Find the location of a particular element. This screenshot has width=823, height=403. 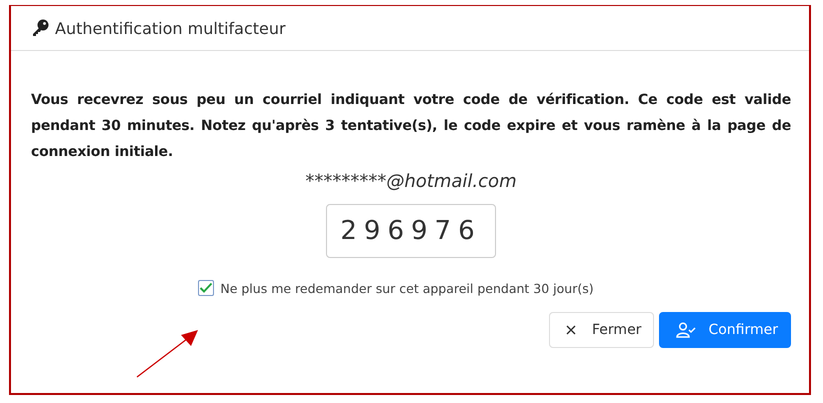

confirm-button: Confirmer is located at coordinates (725, 330).